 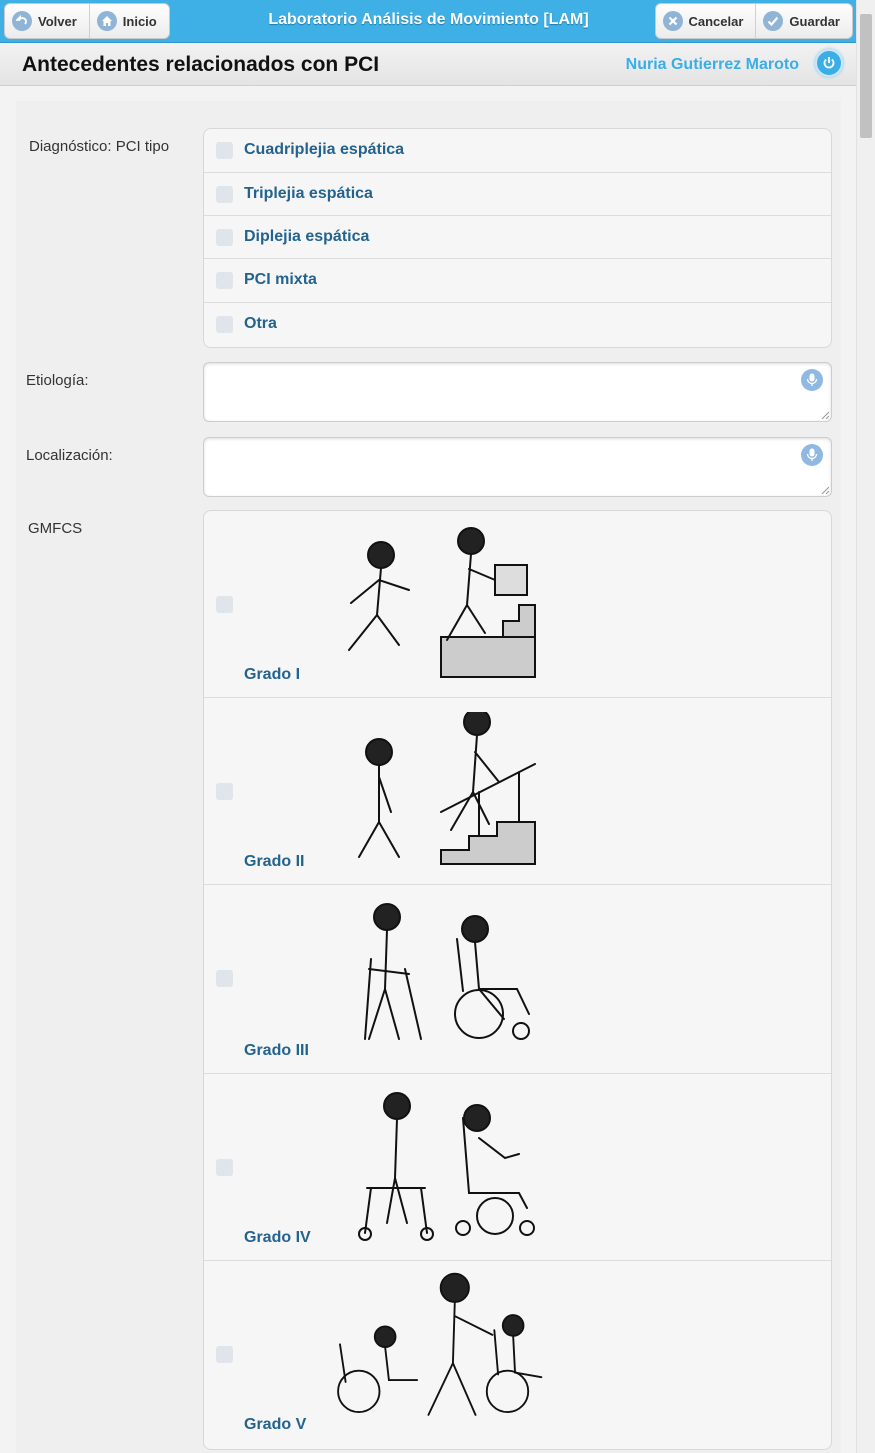 I want to click on gmfcs-option-grado-3: Grado III, so click(x=517, y=979).